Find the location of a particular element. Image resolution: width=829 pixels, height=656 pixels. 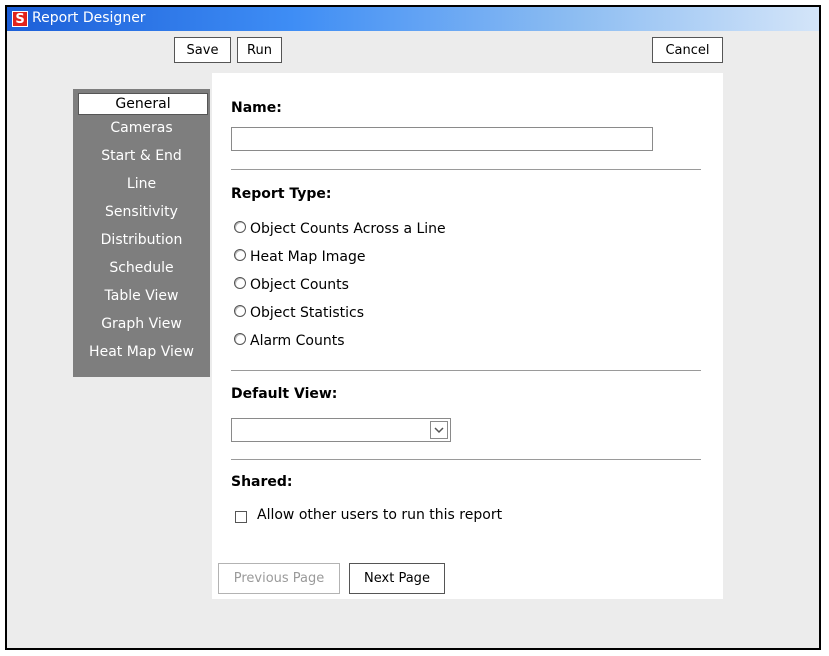

chevron-down-icon is located at coordinates (439, 430).